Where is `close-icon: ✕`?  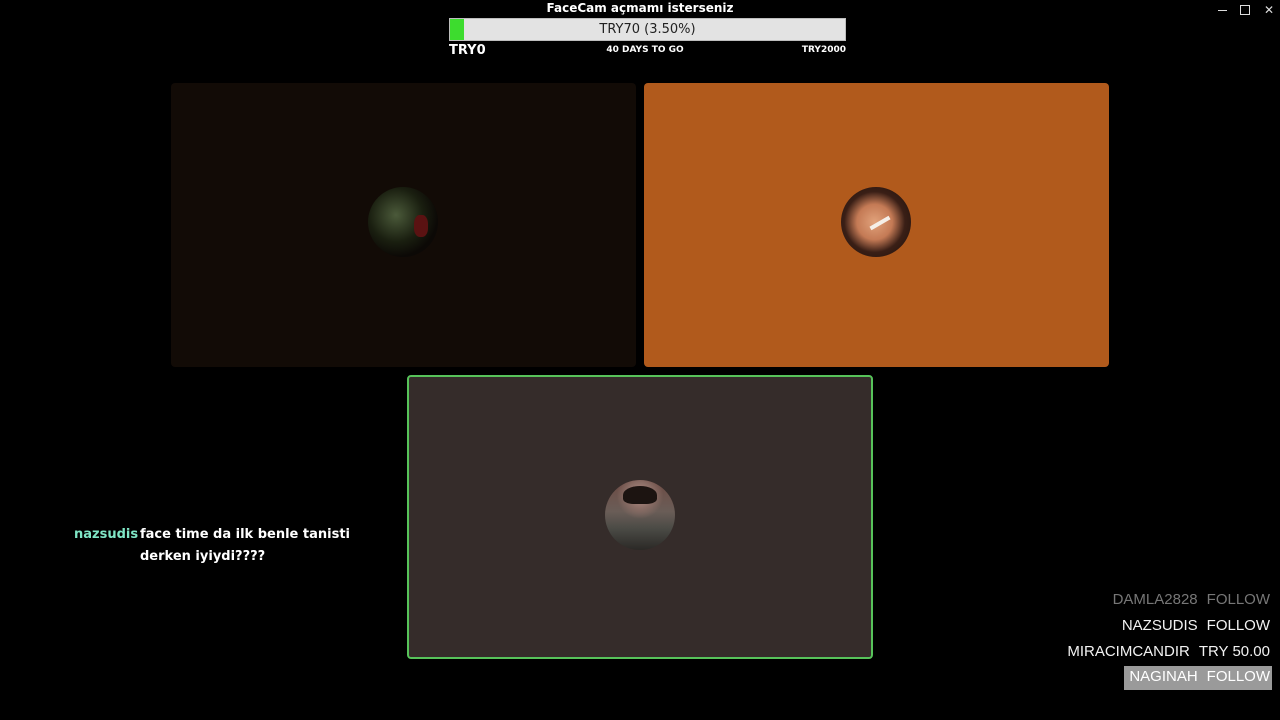 close-icon: ✕ is located at coordinates (1269, 10).